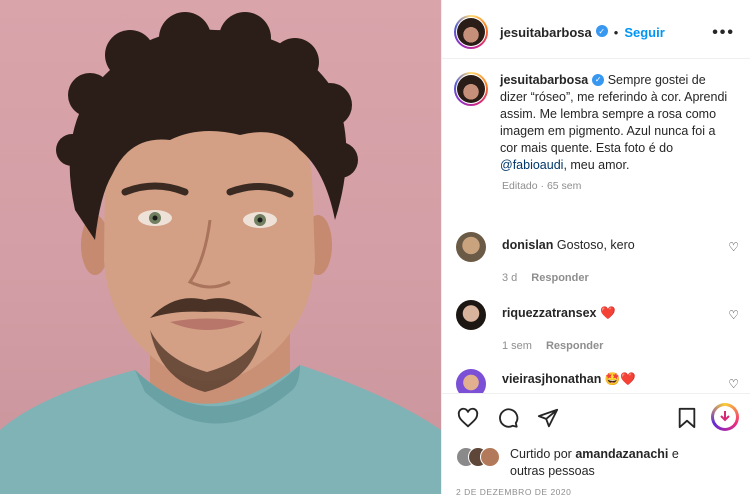 Image resolution: width=750 pixels, height=497 pixels. I want to click on download-icon, so click(725, 417).